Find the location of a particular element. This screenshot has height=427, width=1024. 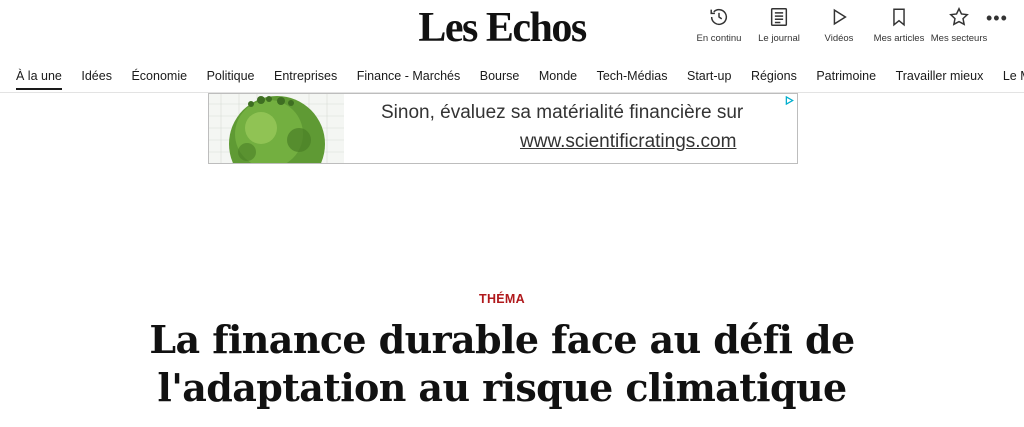

play-icon is located at coordinates (840, 17).